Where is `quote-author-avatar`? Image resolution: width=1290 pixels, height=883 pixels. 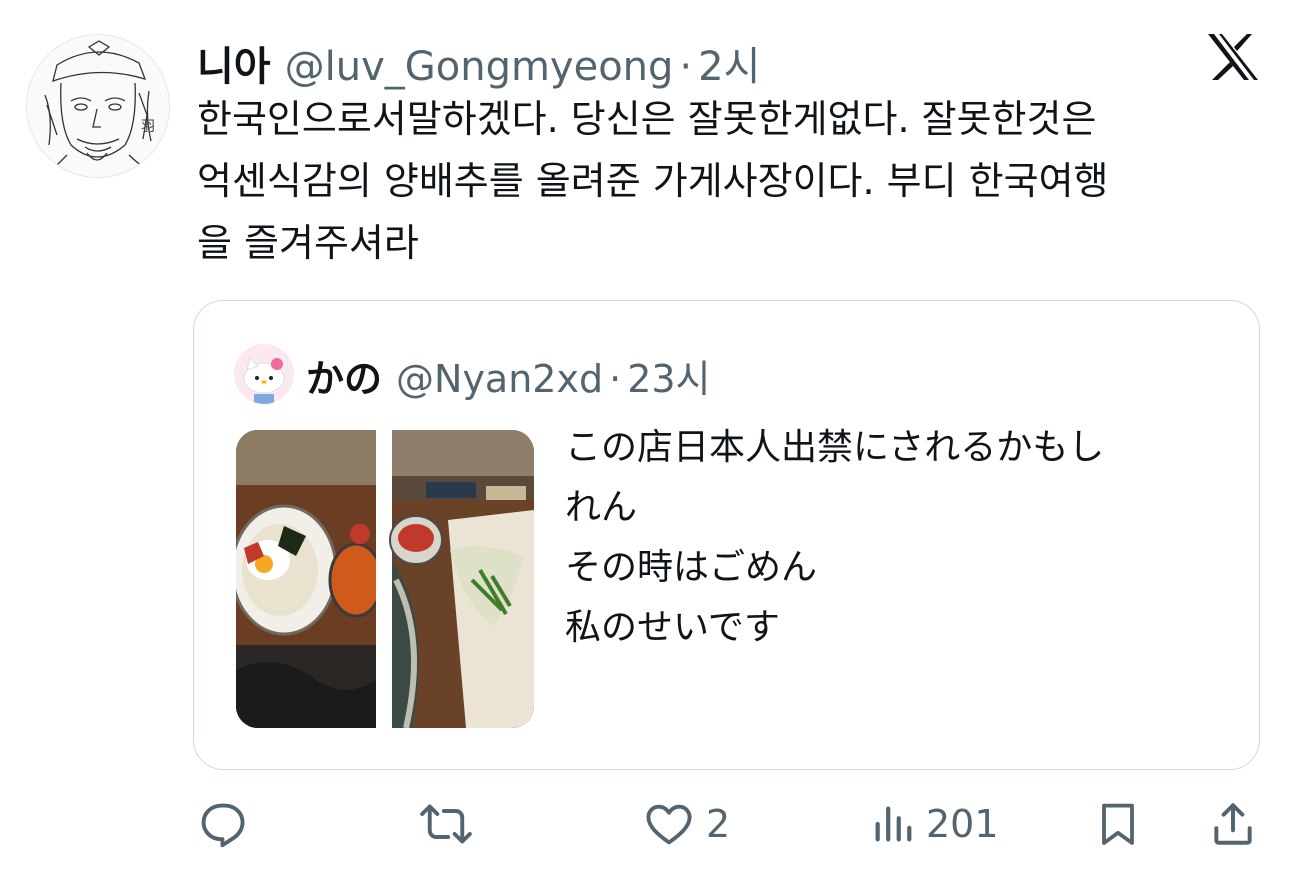 quote-author-avatar is located at coordinates (264, 374).